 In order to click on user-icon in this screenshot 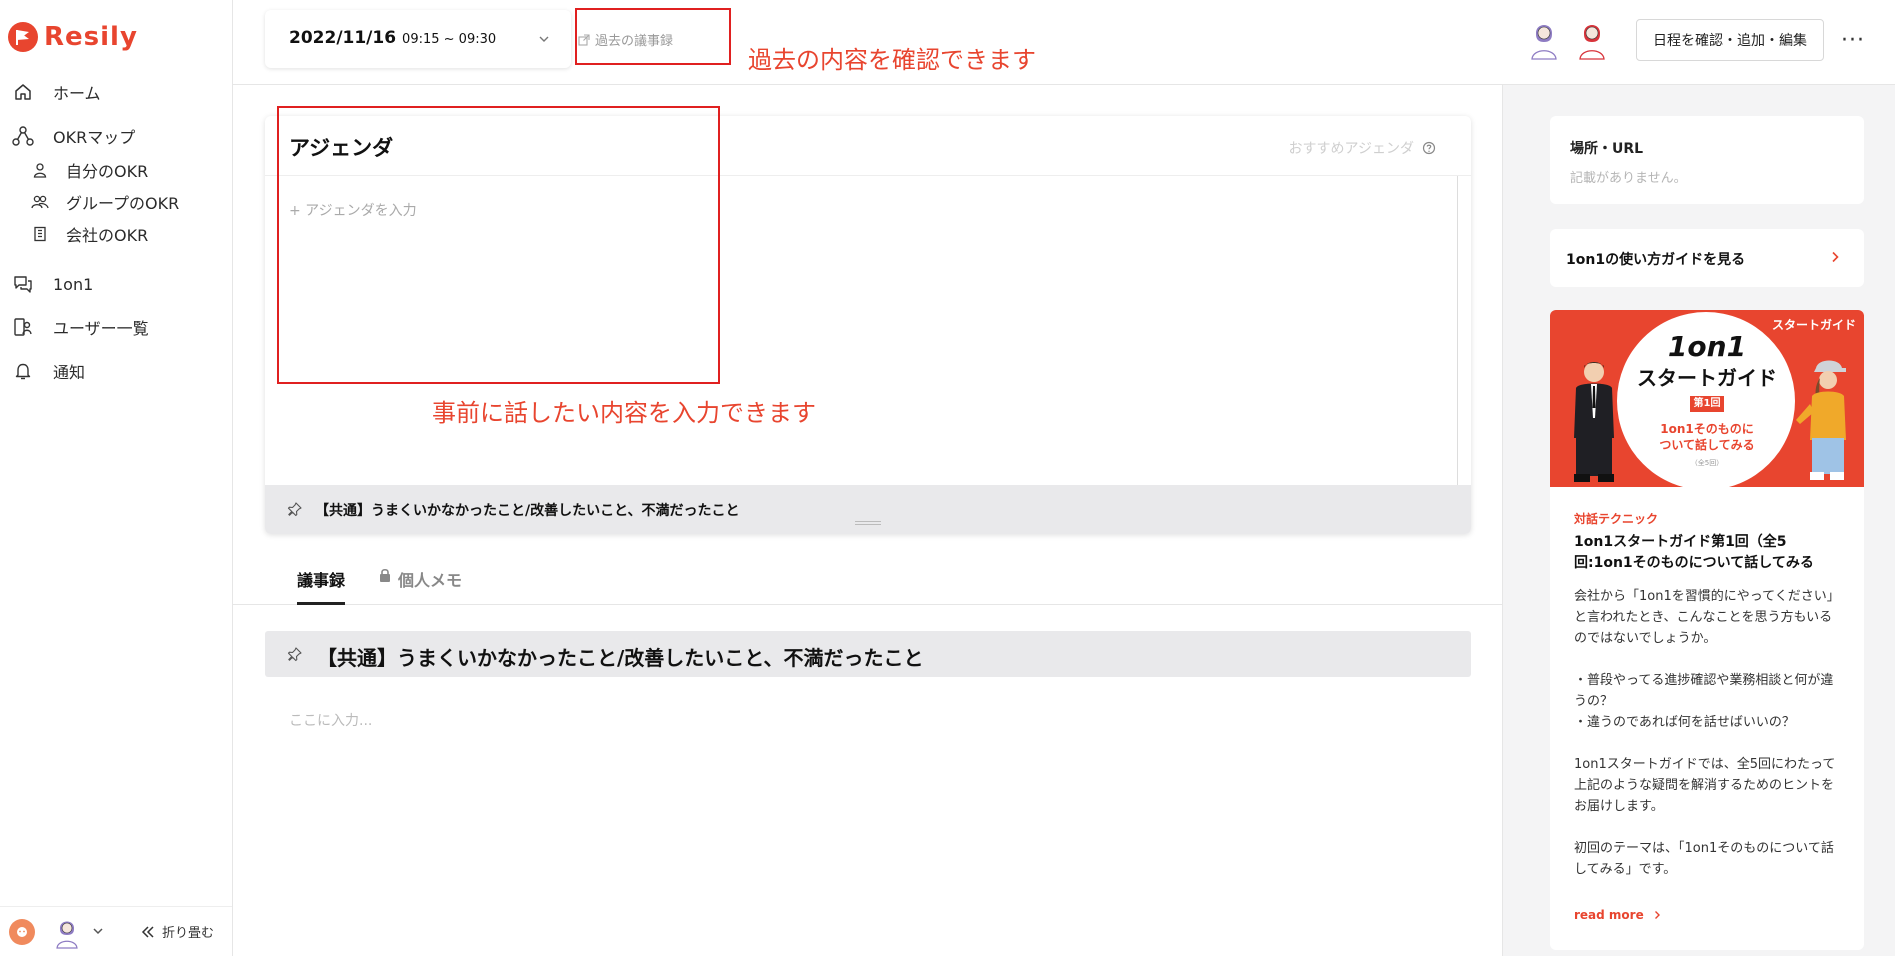, I will do `click(40, 170)`.